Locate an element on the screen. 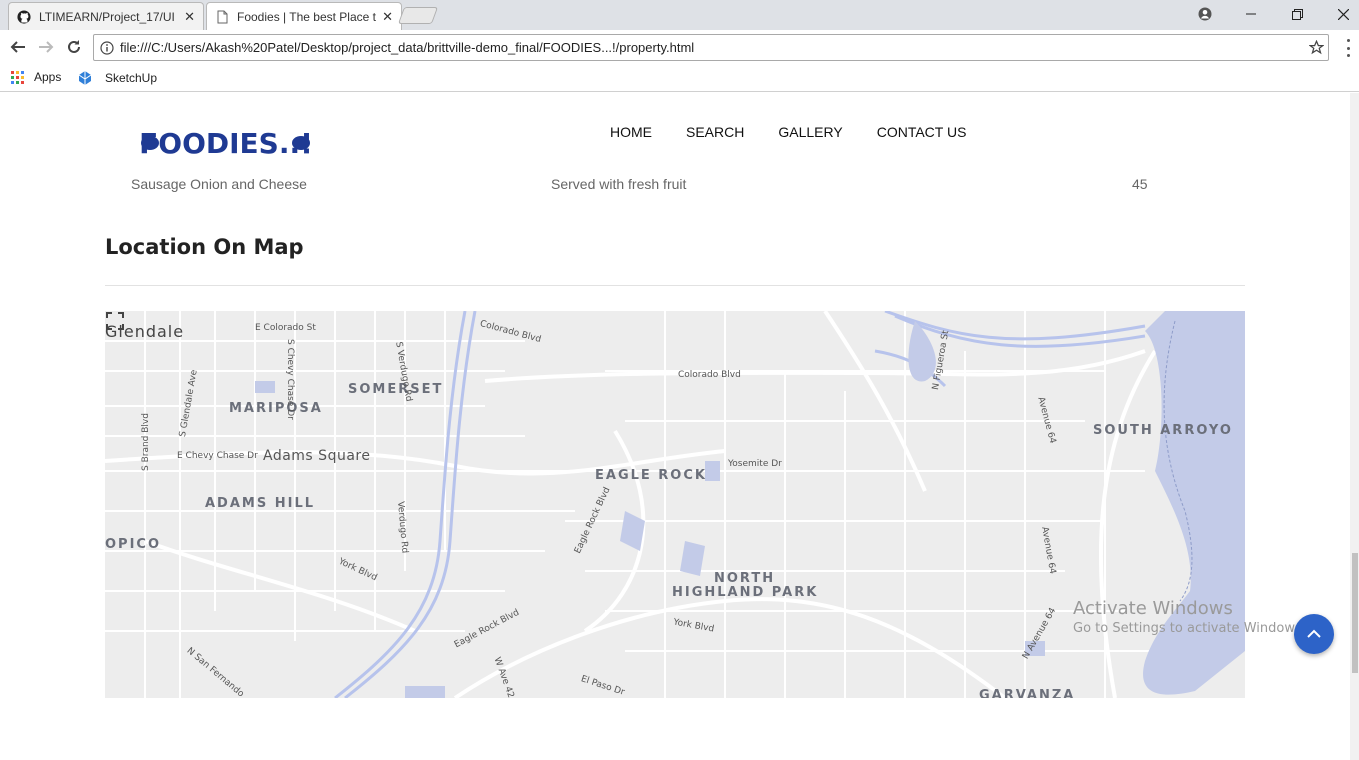 The image size is (1359, 760). tab-github: LTIMEARN/Project_17/UI ✕ is located at coordinates (106, 16).